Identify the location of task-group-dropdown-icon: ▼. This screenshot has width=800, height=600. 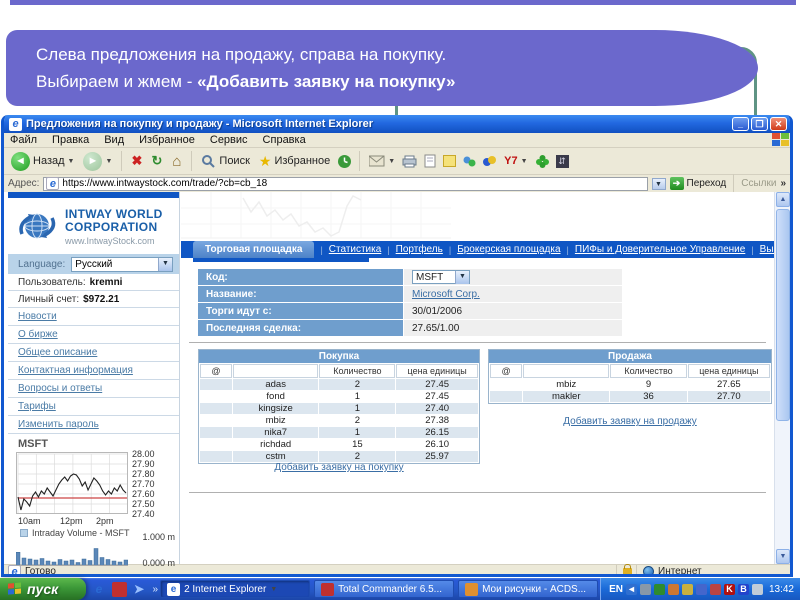
(273, 589).